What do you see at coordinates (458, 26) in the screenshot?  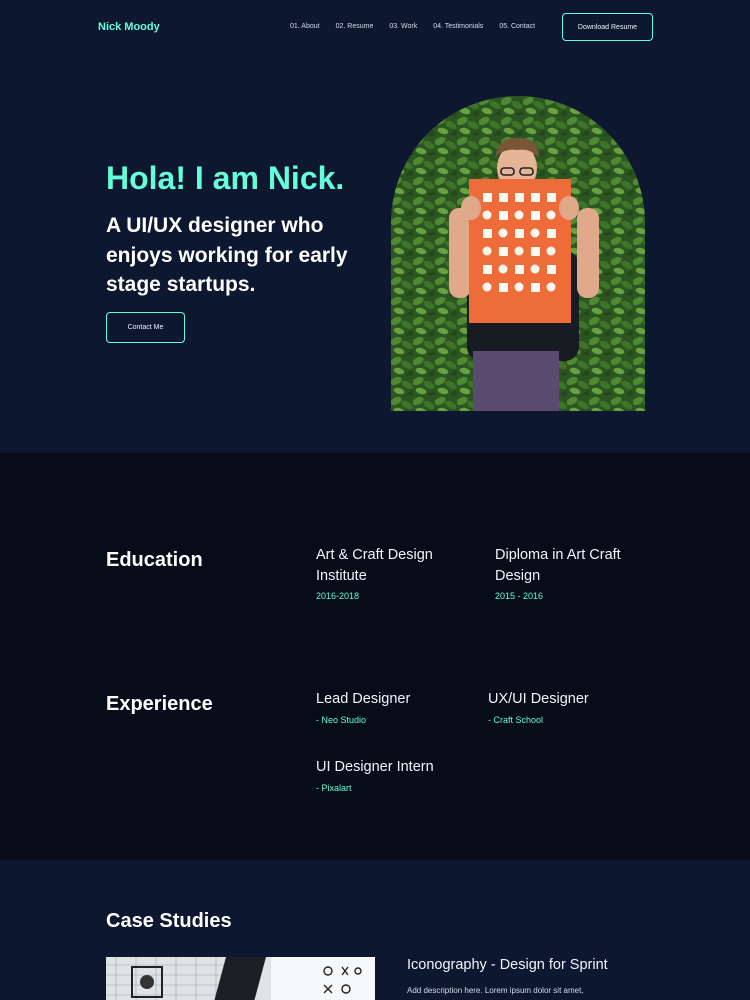 I see `nav-link-testimonials: 04. Testimonials` at bounding box center [458, 26].